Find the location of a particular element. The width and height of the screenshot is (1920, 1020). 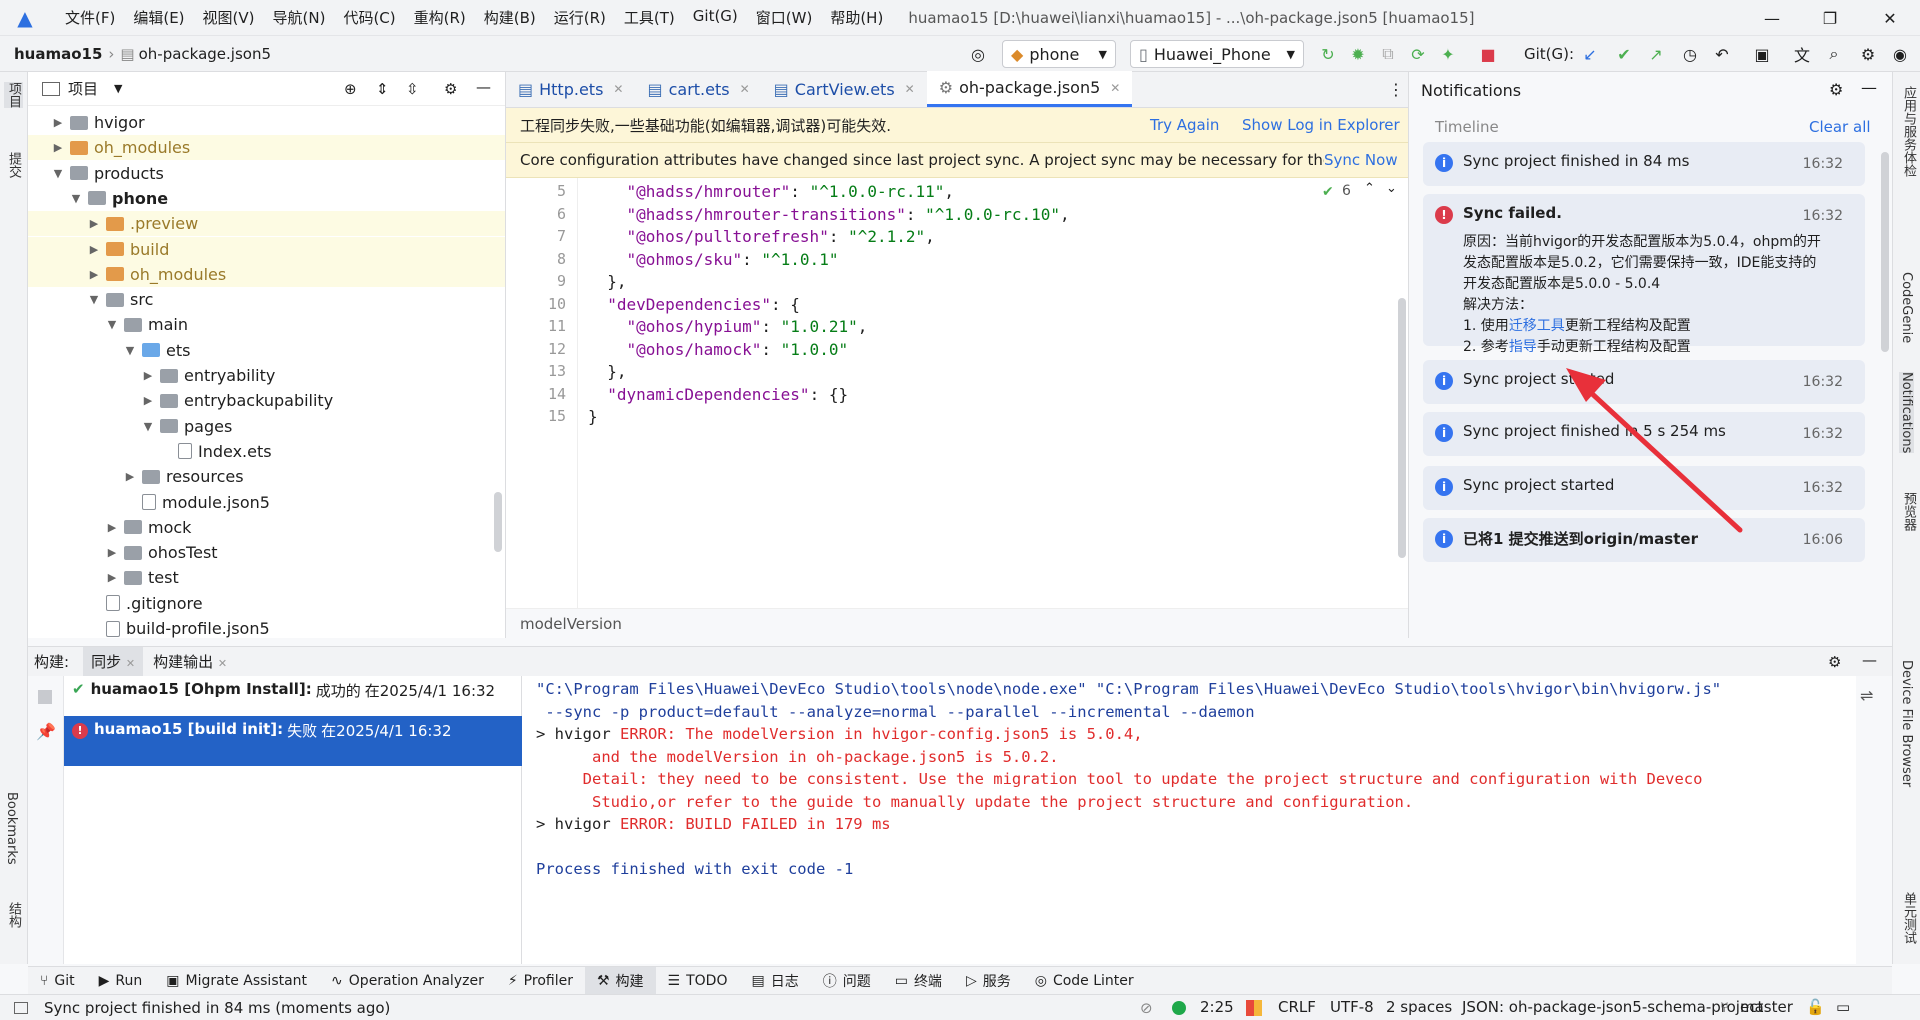

tree-item: ▶ entrybackupability is located at coordinates (266, 400).